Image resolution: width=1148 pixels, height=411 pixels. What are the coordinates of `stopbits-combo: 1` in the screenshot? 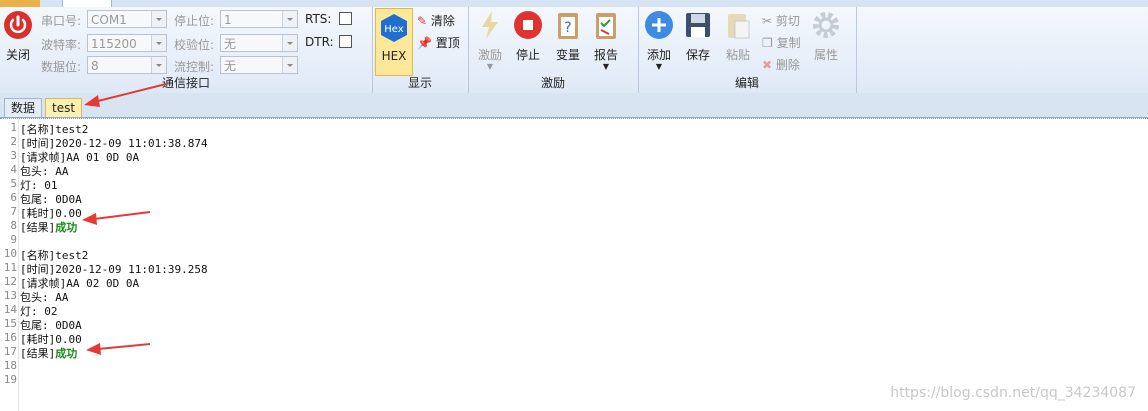 It's located at (259, 19).